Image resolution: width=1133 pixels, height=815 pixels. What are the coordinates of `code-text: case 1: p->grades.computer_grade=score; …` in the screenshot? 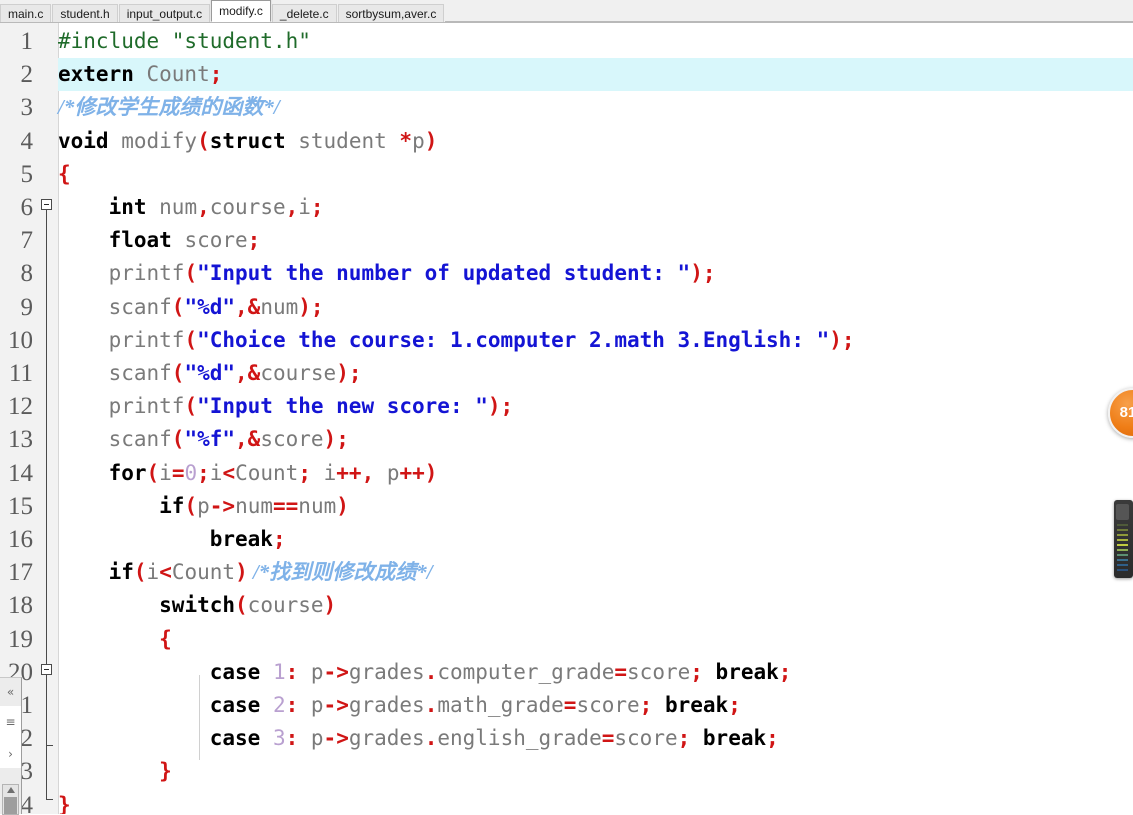 It's located at (425, 672).